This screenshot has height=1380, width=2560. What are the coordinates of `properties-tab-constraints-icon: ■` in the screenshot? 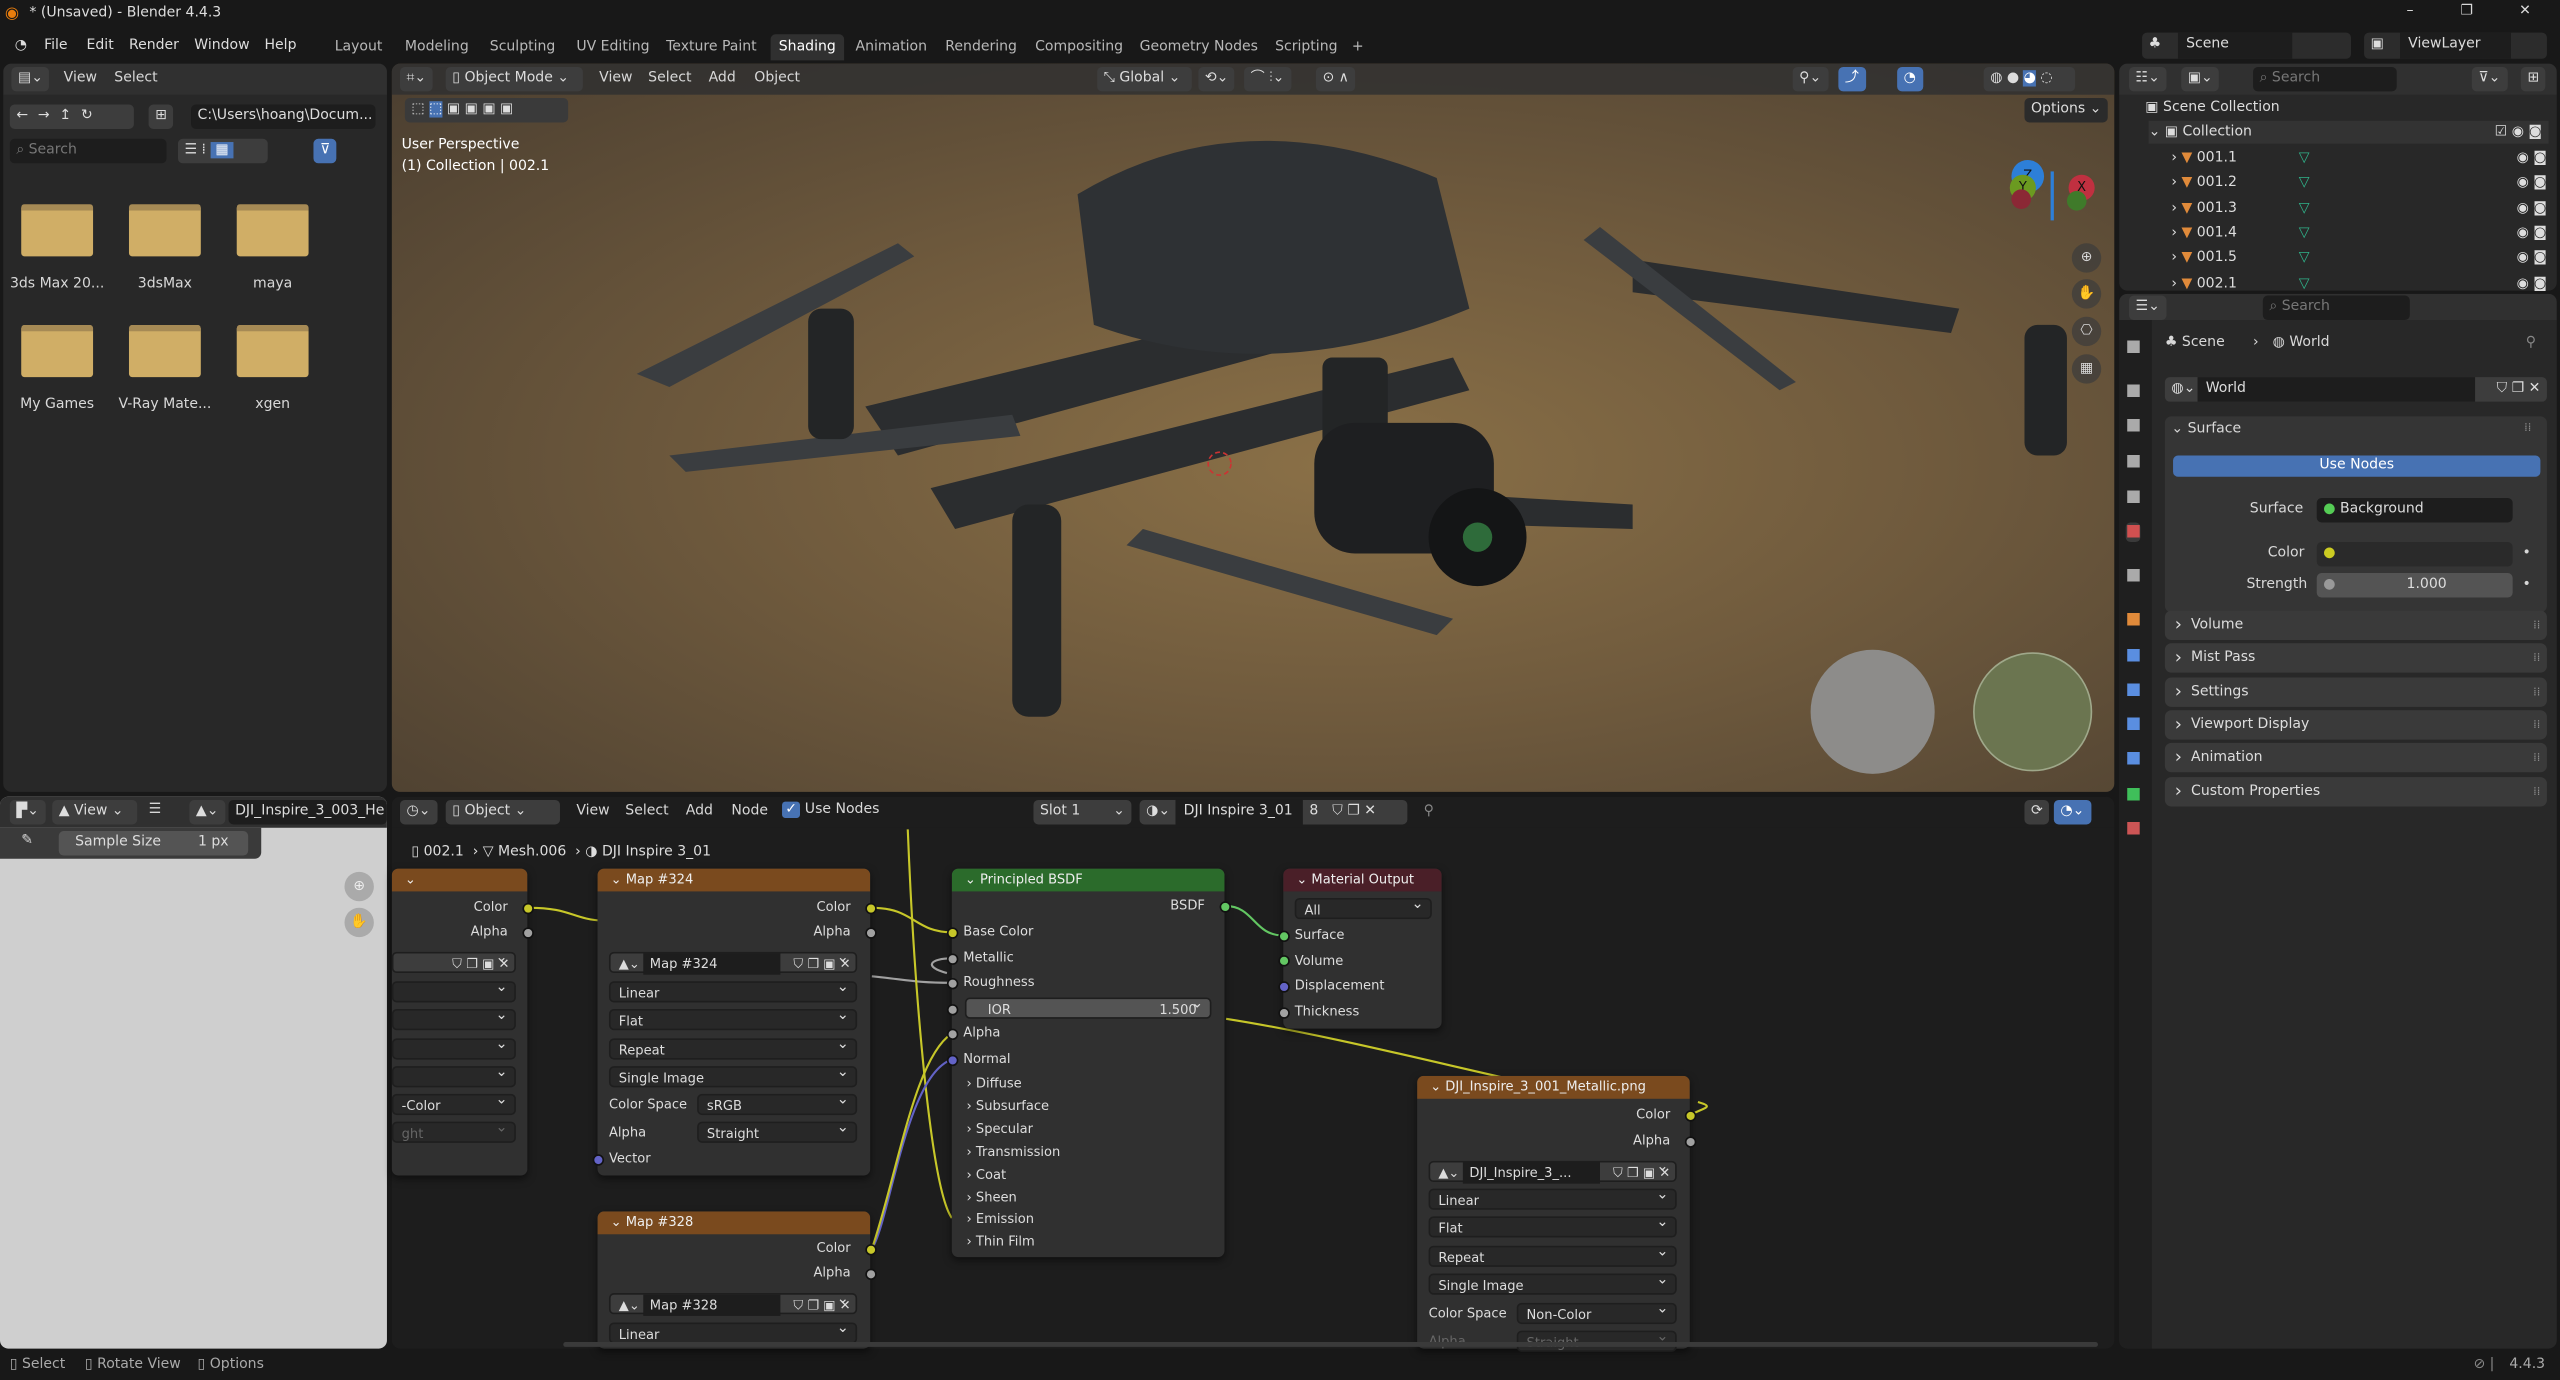 It's located at (2133, 759).